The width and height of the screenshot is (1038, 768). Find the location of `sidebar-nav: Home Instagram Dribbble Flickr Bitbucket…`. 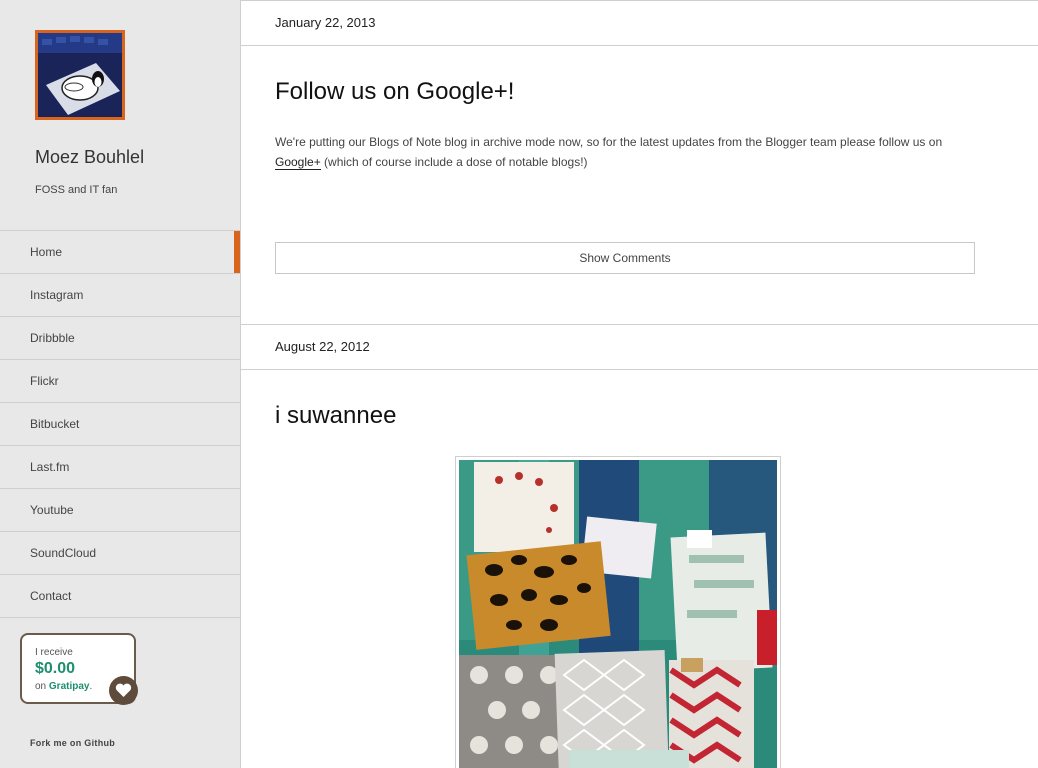

sidebar-nav: Home Instagram Dribbble Flickr Bitbucket… is located at coordinates (120, 424).